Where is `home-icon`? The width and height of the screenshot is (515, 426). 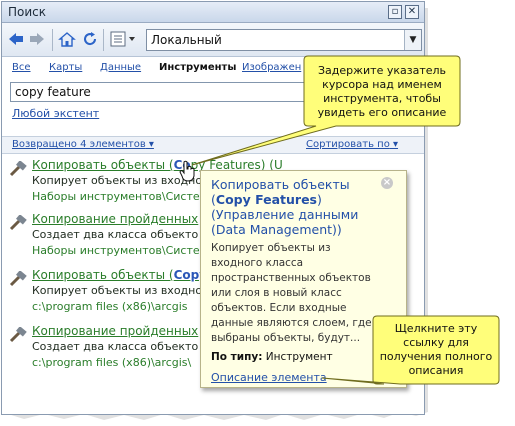 home-icon is located at coordinates (67, 39).